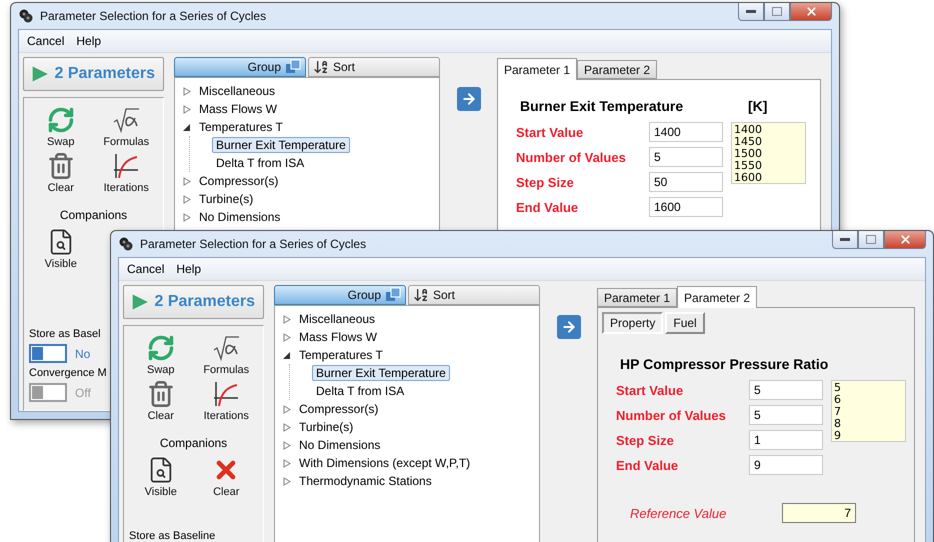 This screenshot has width=934, height=542. Describe the element at coordinates (254, 244) in the screenshot. I see `window-title: Parameter Selection for a Series of Cycles` at that location.